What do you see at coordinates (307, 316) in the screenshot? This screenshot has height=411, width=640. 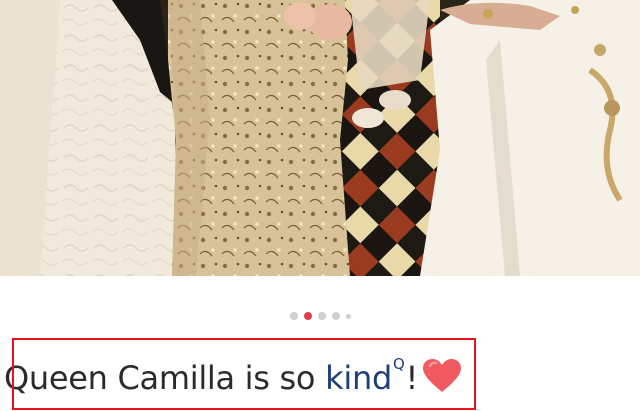 I see `carousel-dot-active` at bounding box center [307, 316].